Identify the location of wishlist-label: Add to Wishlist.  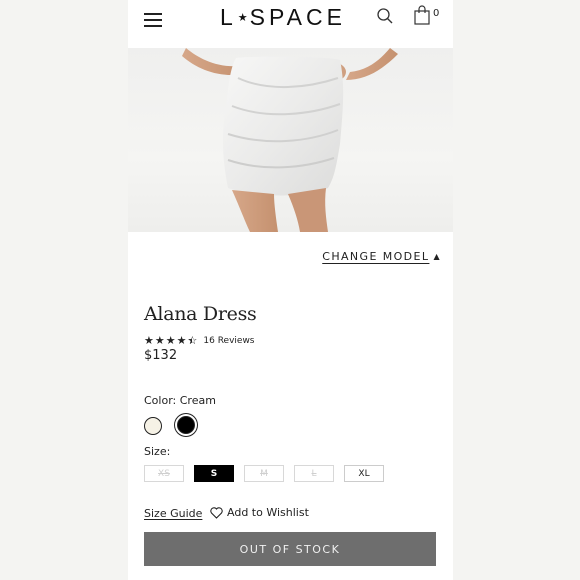
(268, 512).